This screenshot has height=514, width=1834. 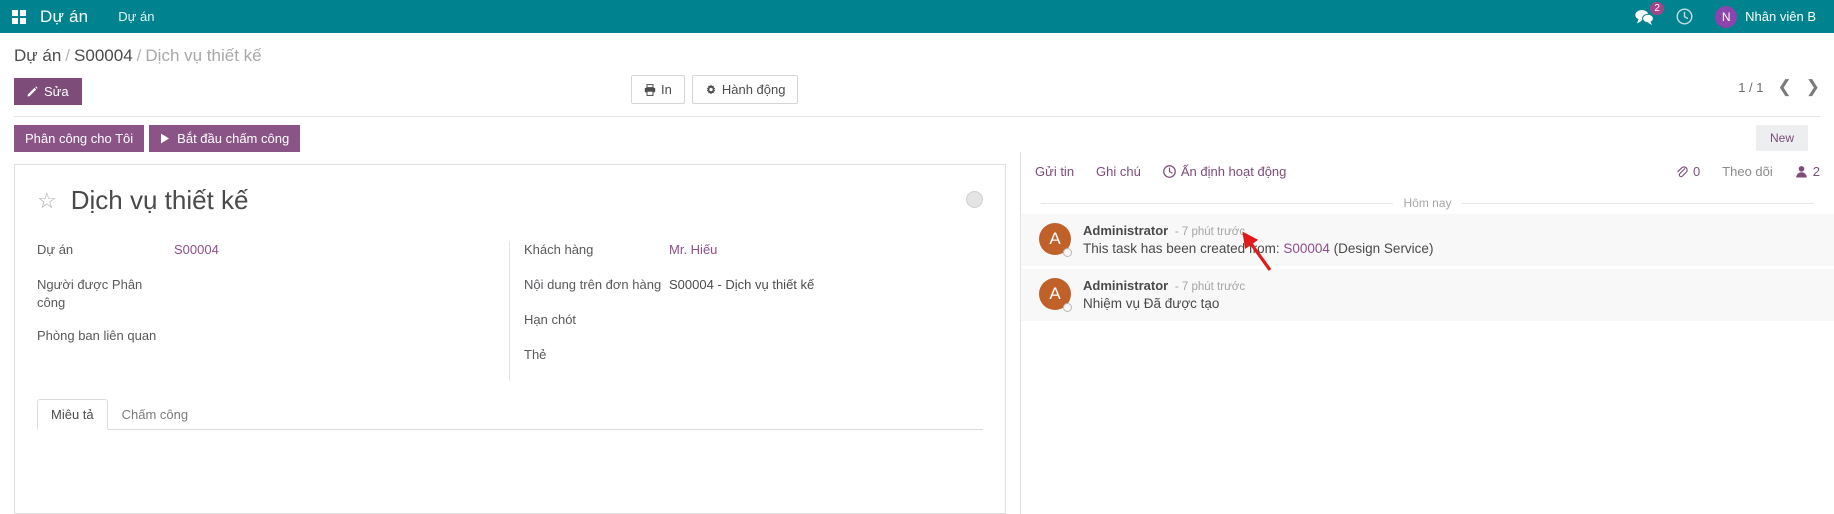 I want to click on status-badge: New, so click(x=1781, y=138).